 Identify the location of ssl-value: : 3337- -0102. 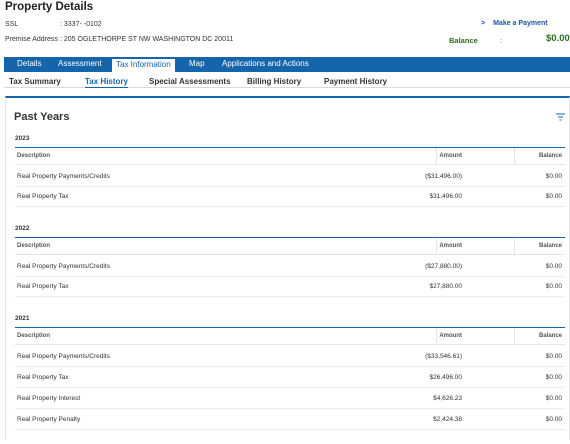
(81, 24).